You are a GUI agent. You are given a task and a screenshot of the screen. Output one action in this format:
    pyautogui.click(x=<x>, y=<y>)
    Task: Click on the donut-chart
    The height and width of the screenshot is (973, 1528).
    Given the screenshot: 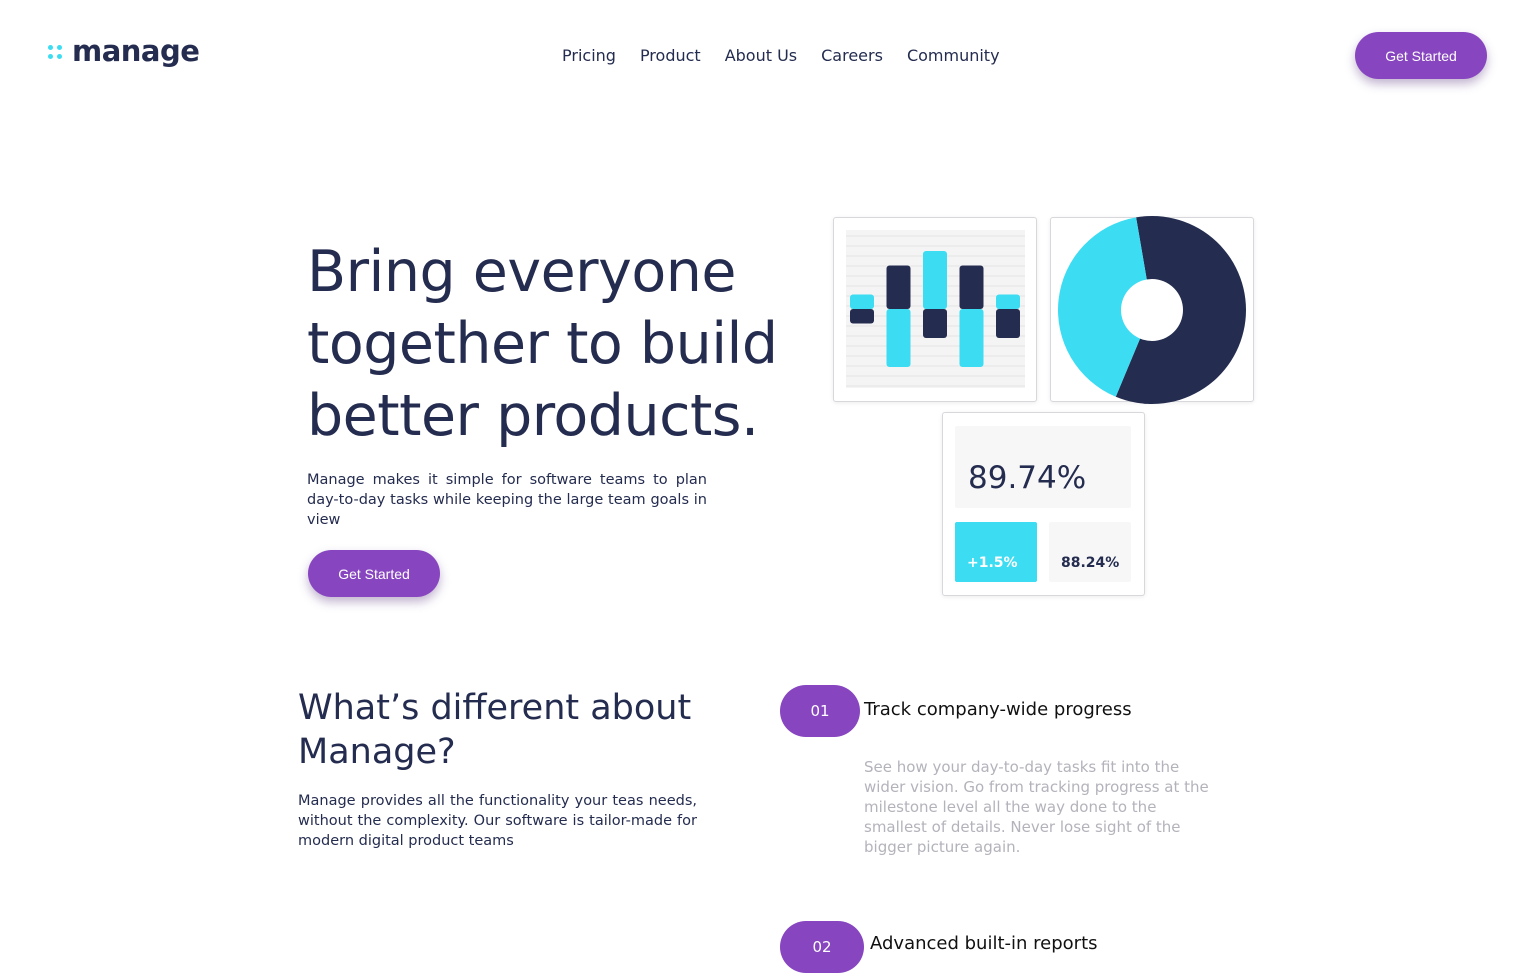 What is the action you would take?
    pyautogui.click(x=1152, y=310)
    